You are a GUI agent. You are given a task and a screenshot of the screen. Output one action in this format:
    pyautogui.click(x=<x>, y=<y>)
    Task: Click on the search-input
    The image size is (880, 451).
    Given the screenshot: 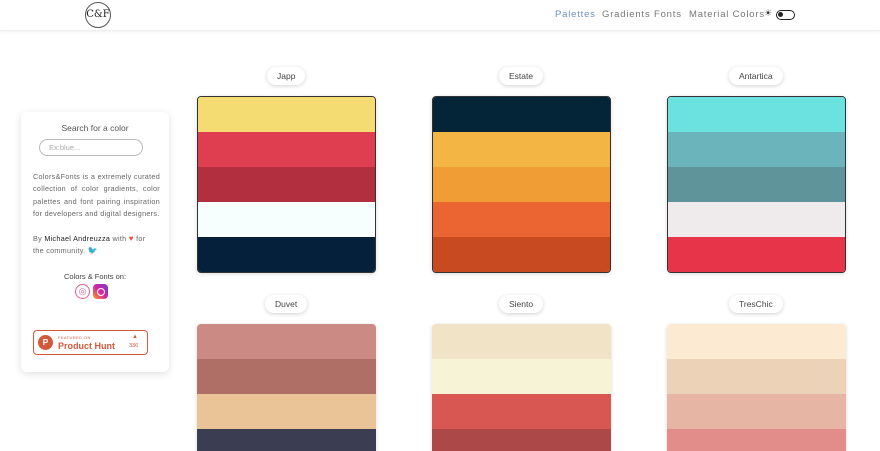 What is the action you would take?
    pyautogui.click(x=91, y=147)
    